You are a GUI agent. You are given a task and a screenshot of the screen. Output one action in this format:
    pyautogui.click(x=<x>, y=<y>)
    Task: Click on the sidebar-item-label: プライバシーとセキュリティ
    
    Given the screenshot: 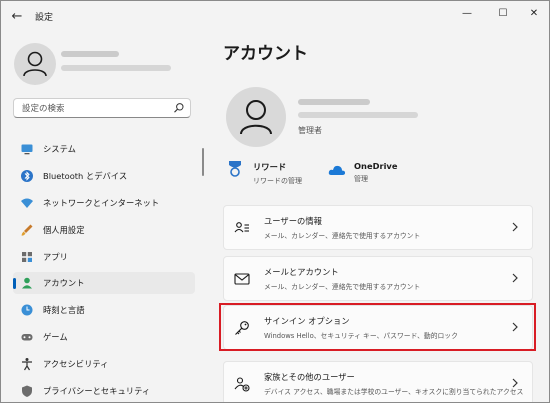 What is the action you would take?
    pyautogui.click(x=97, y=391)
    